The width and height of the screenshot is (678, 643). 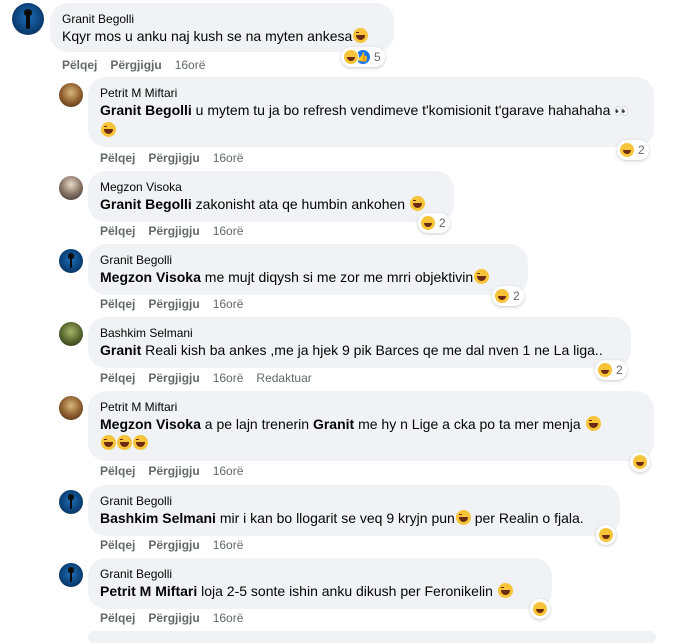 What do you see at coordinates (335, 518) in the screenshot?
I see `comment-text-body: mir i kan bo llogarit se veq 9 kryjn pun` at bounding box center [335, 518].